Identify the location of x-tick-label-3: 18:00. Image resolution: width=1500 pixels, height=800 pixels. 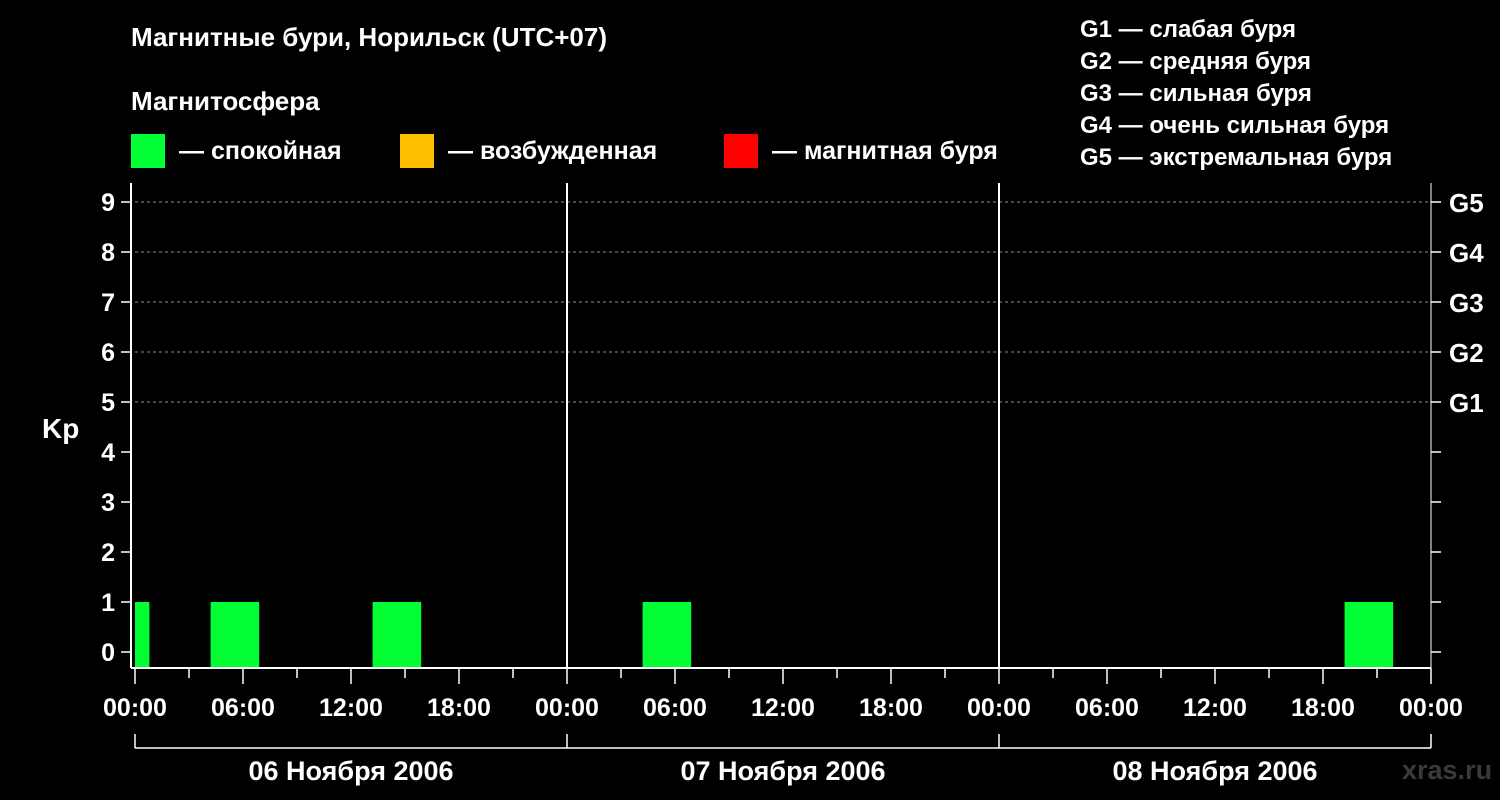
(459, 708).